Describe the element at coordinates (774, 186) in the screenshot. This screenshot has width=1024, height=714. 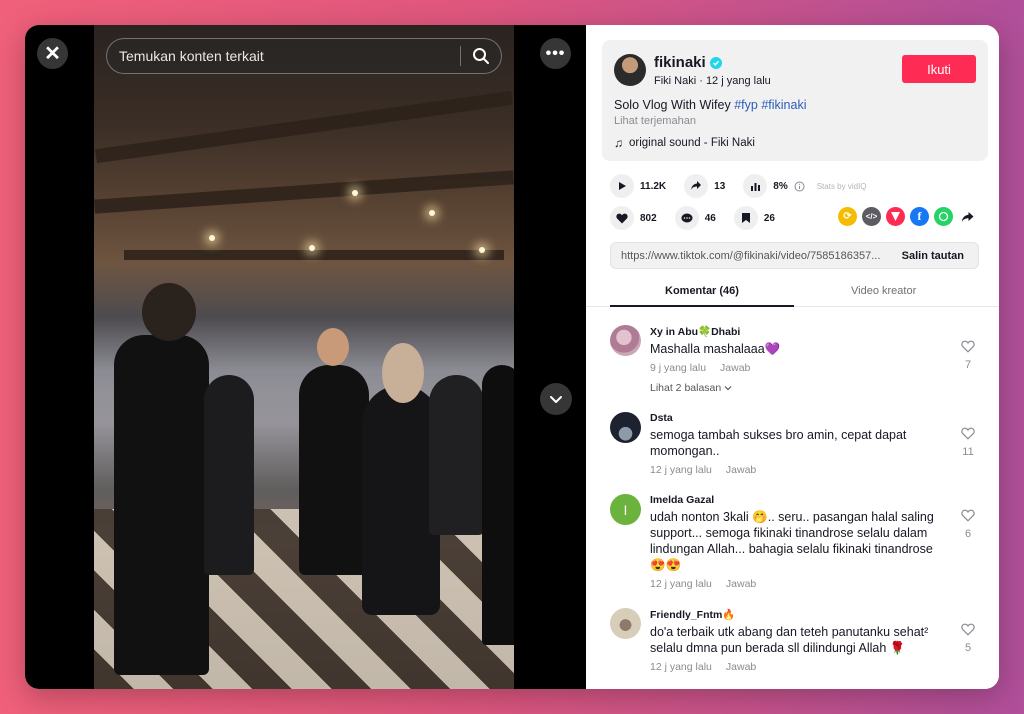
I see `engagement-stat: 8%` at that location.